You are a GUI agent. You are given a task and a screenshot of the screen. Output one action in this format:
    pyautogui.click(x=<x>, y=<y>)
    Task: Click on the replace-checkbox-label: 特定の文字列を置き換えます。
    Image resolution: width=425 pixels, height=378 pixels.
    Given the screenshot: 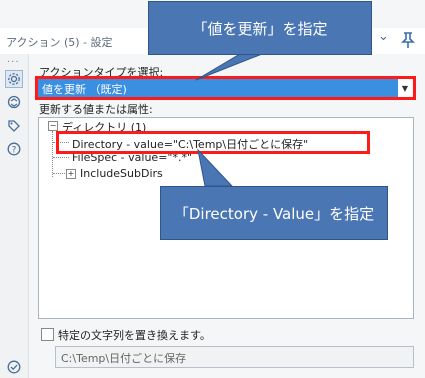 What is the action you would take?
    pyautogui.click(x=134, y=335)
    